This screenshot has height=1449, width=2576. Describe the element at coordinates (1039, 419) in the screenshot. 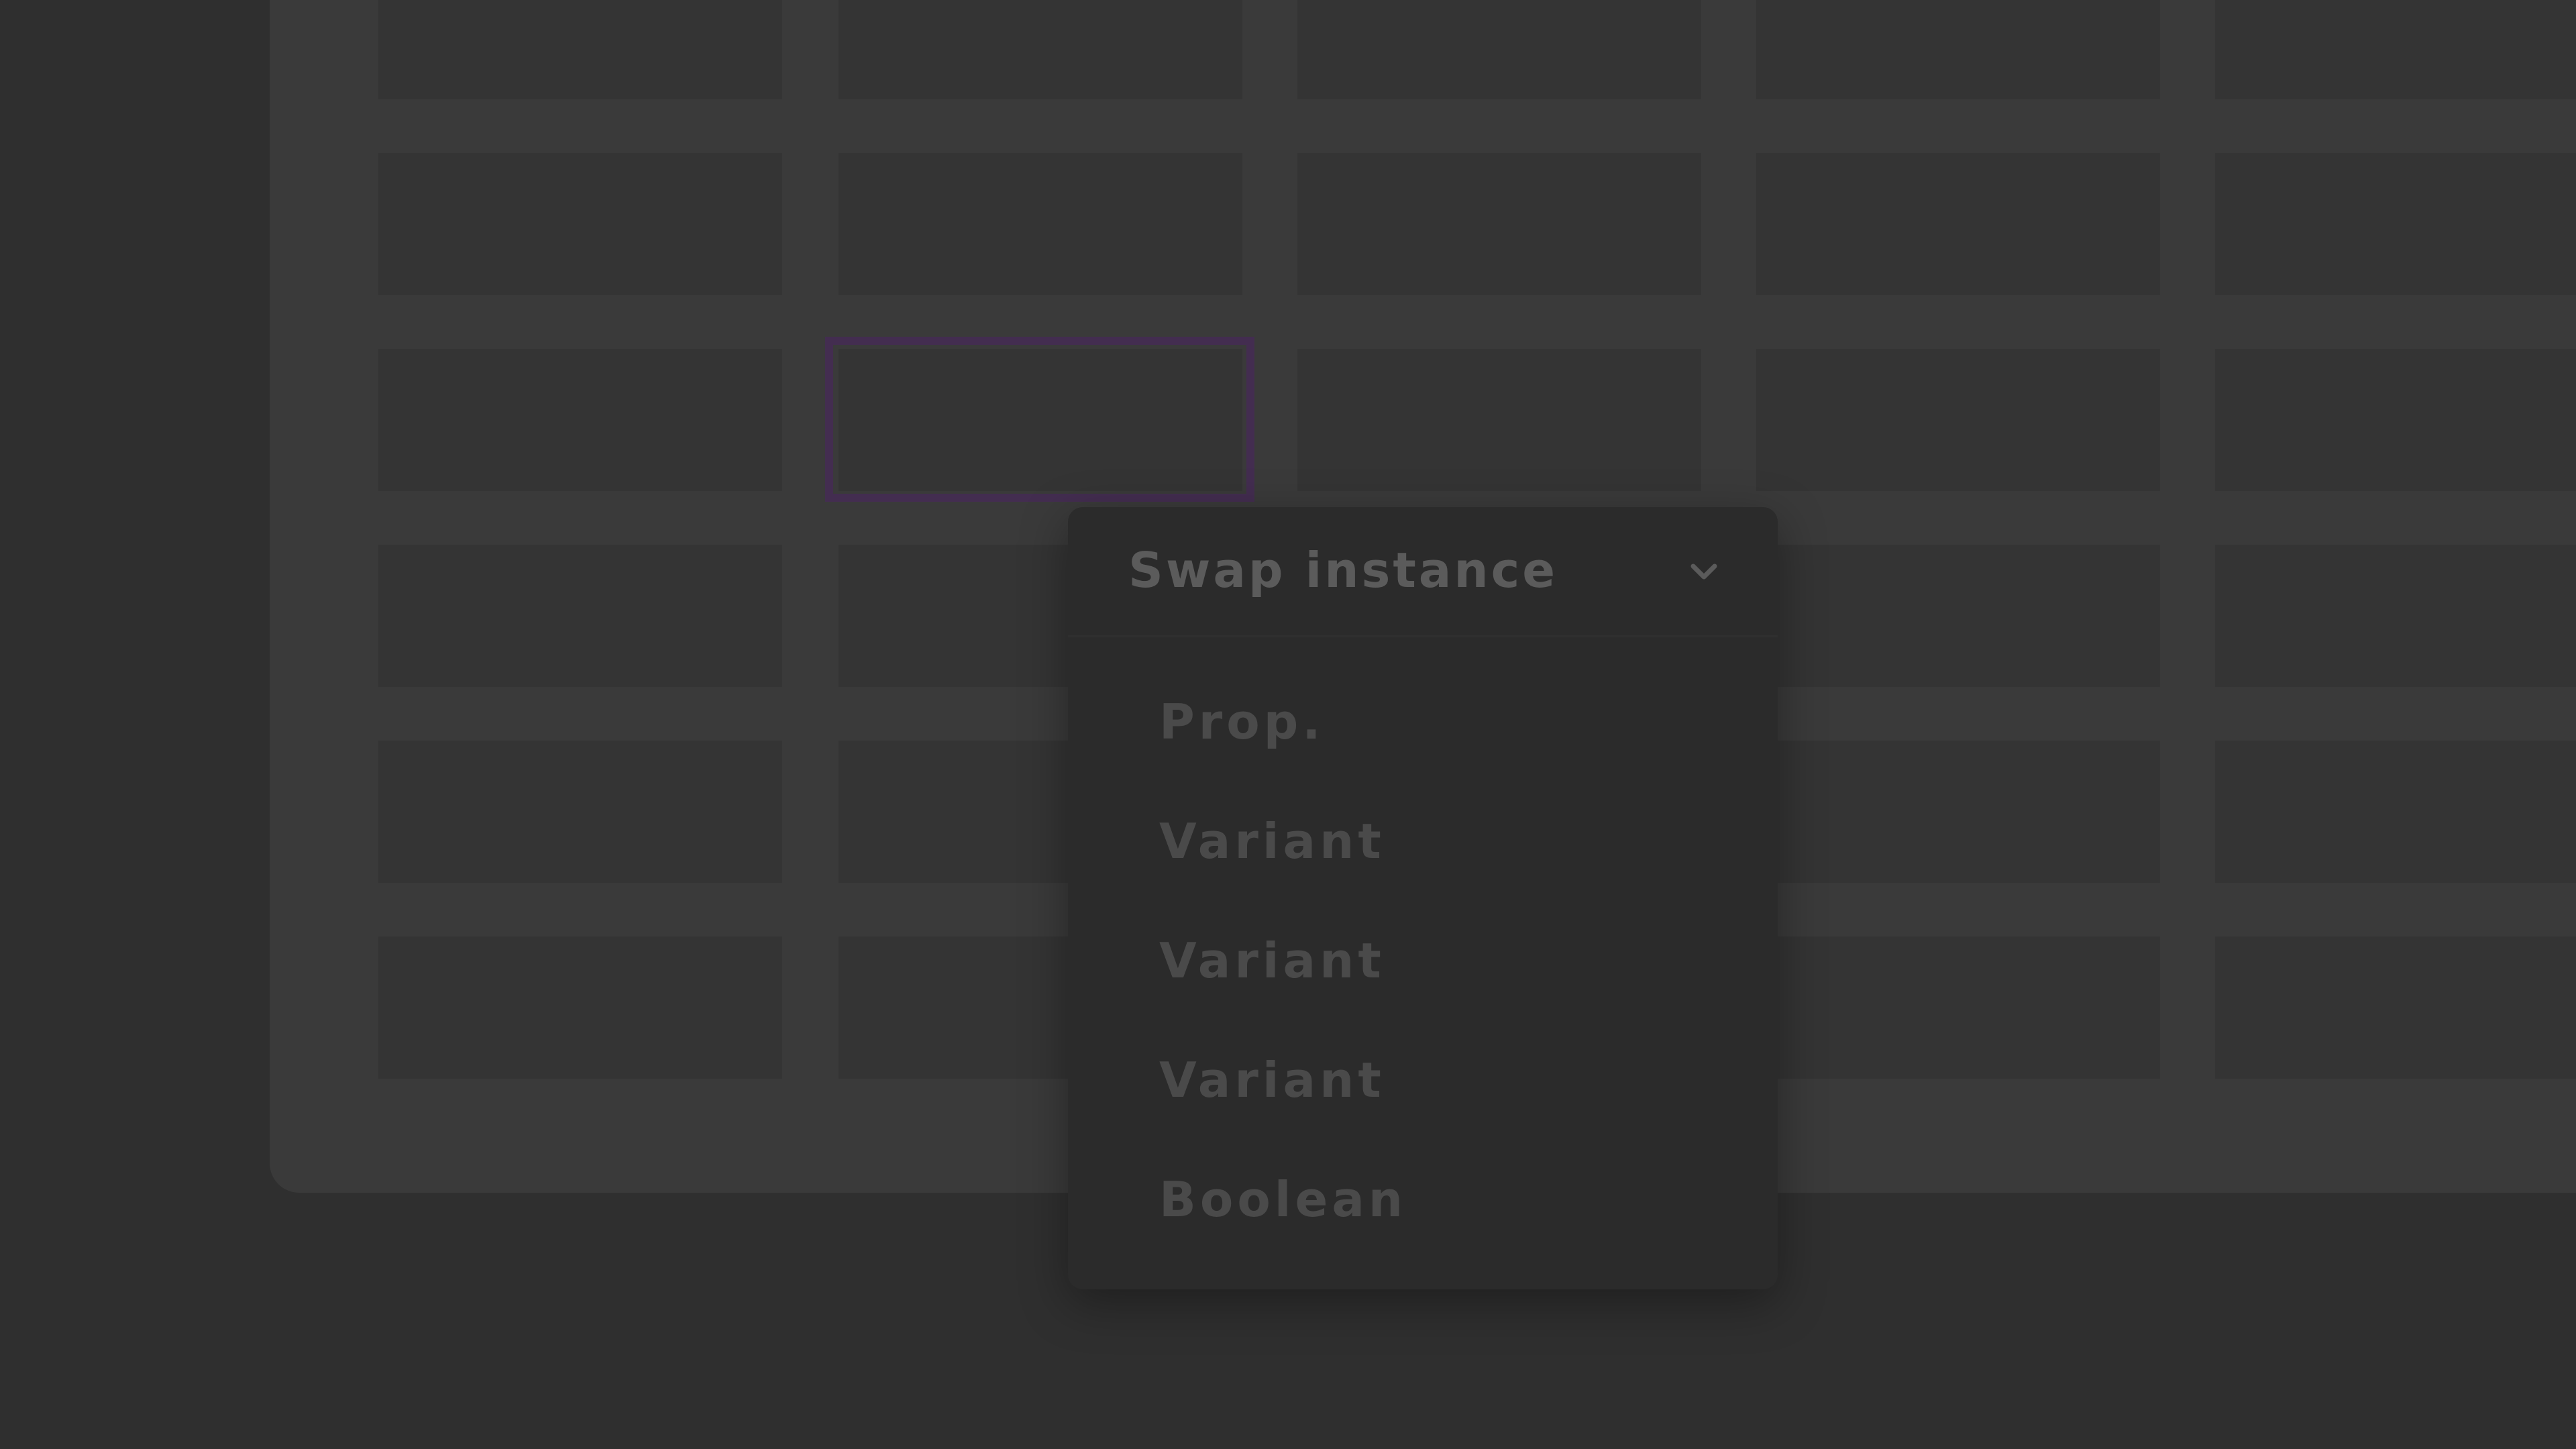

I see `selected-grid-cell` at that location.